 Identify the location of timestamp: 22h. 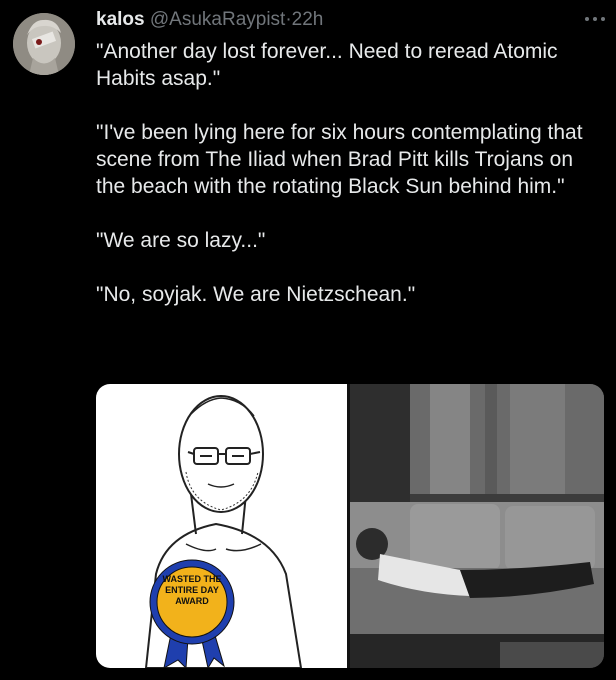
(308, 19).